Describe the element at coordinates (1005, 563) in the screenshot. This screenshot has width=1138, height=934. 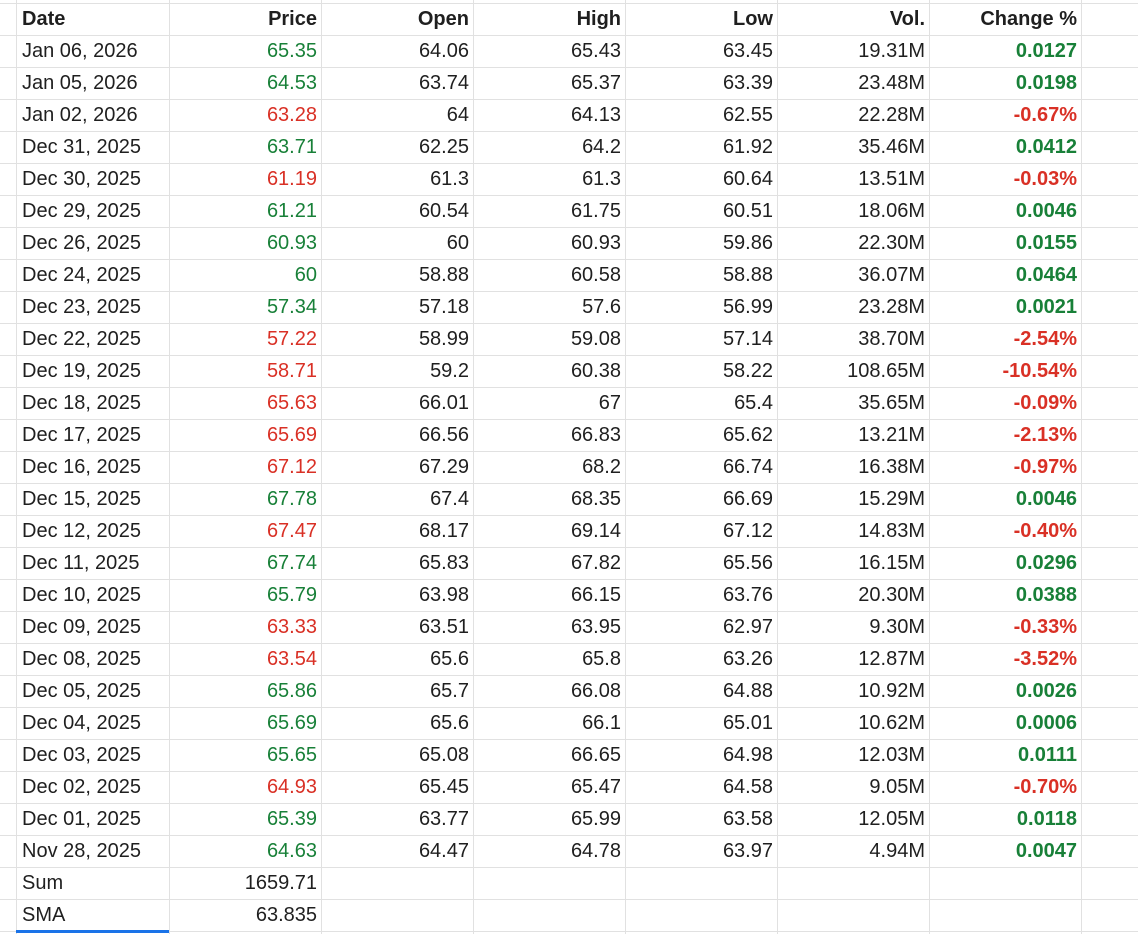
I see `cell-change: 0.0296` at that location.